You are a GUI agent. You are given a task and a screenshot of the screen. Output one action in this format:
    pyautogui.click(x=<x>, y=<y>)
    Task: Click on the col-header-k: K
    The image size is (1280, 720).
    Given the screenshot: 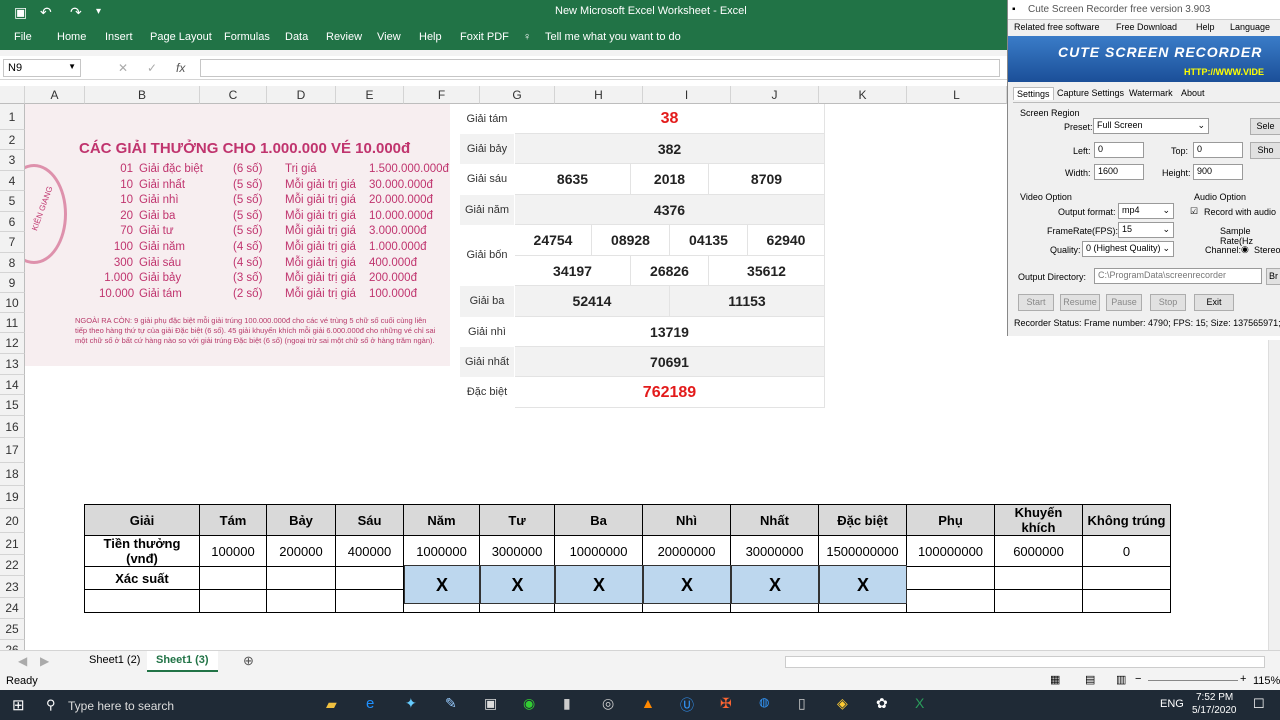 What is the action you would take?
    pyautogui.click(x=863, y=95)
    